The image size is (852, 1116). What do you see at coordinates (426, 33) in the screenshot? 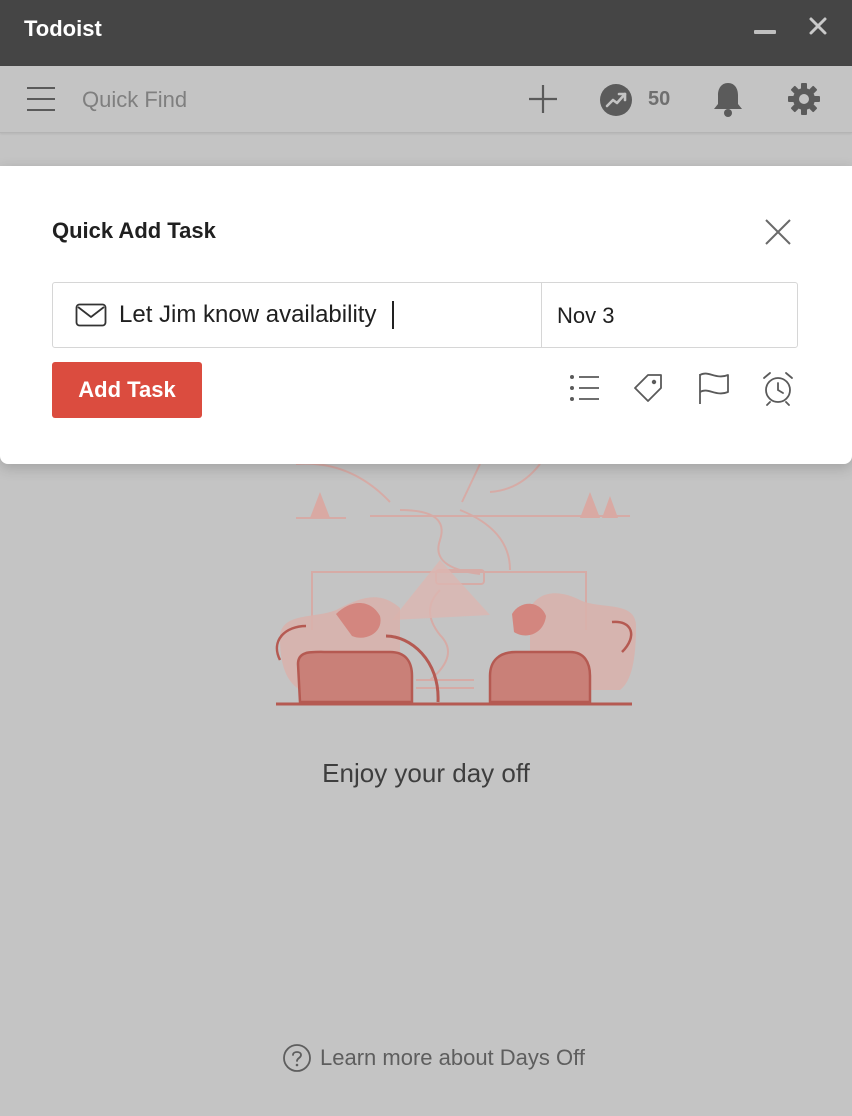
I see `window-titlebar: Todoist` at bounding box center [426, 33].